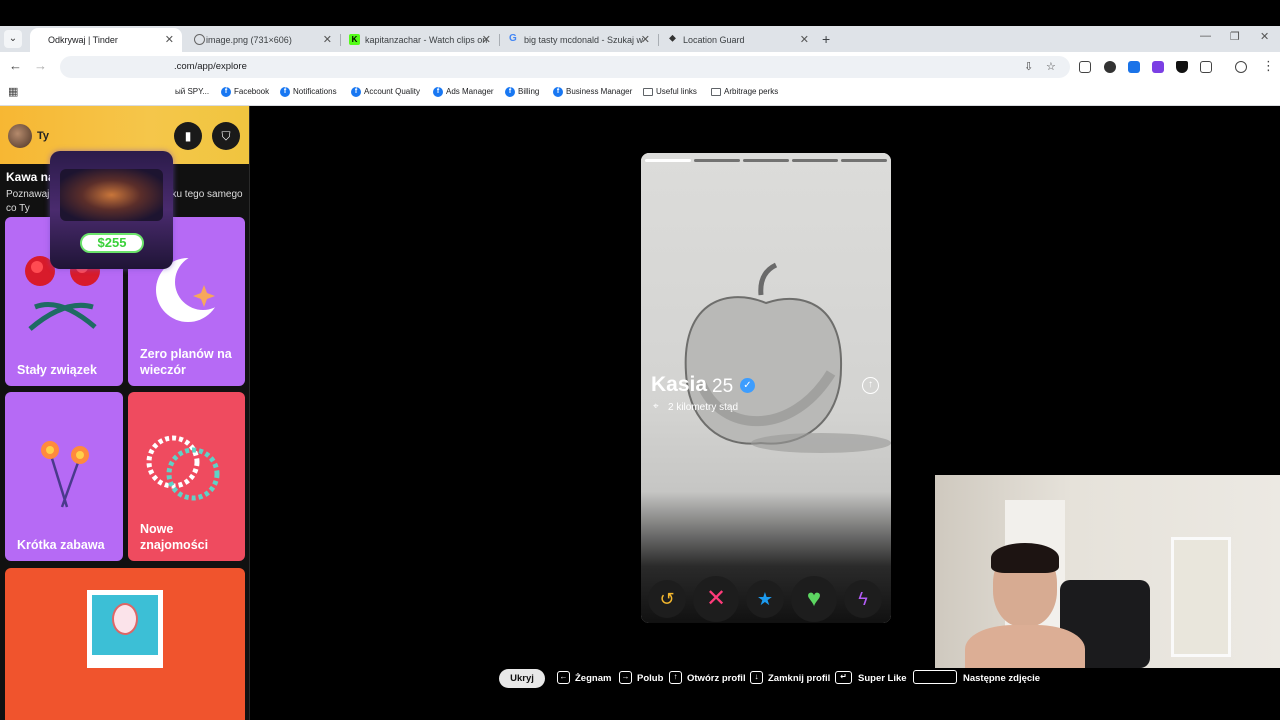  I want to click on boost-icon: ϟ, so click(863, 599).